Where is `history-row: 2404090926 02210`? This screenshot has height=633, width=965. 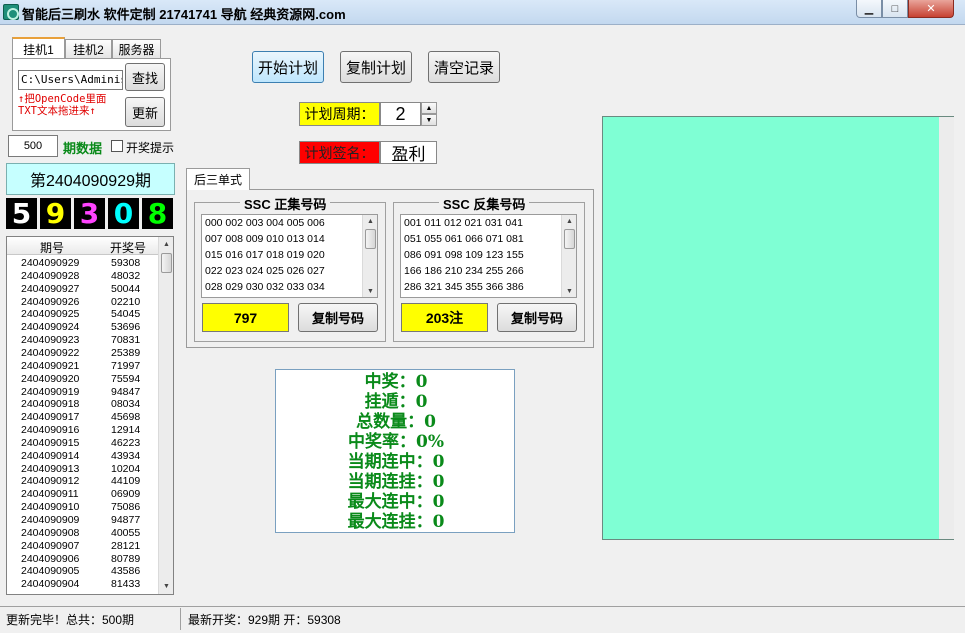
history-row: 2404090926 02210 is located at coordinates (83, 302).